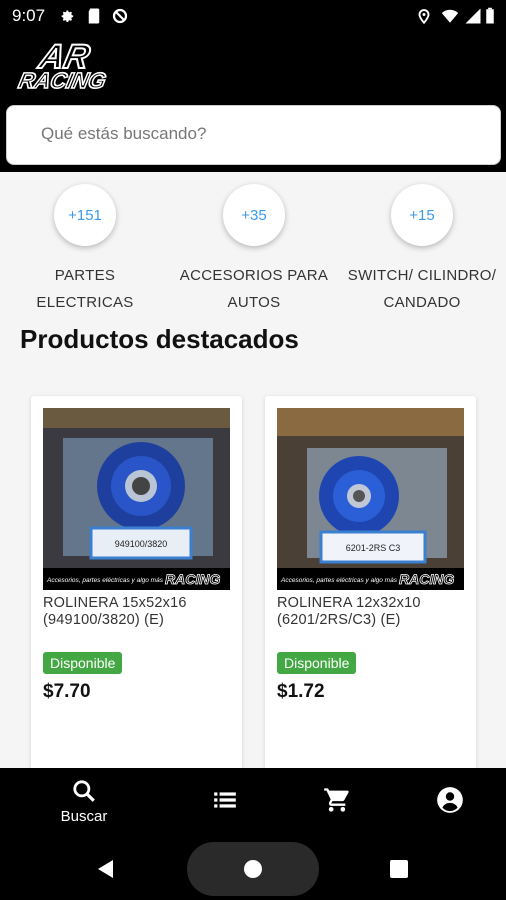 The height and width of the screenshot is (900, 506). Describe the element at coordinates (349, 611) in the screenshot. I see `product-name: ROLINERA 12x32x10 (6201/2RS/C3) (E)` at that location.